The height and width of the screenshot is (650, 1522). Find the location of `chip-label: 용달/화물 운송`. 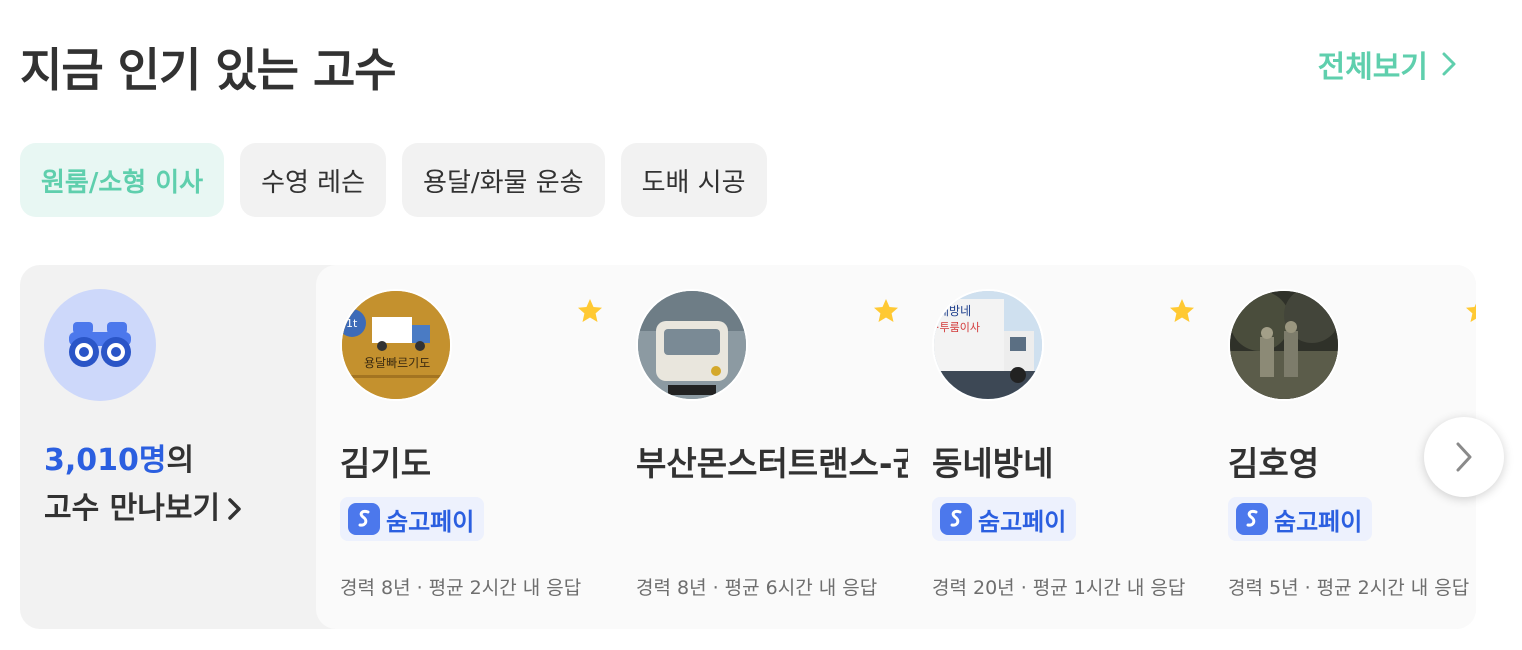

chip-label: 용달/화물 운송 is located at coordinates (503, 182).